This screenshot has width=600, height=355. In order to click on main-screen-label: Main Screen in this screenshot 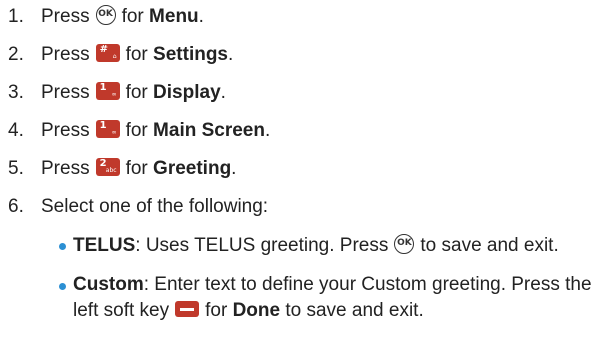, I will do `click(209, 130)`.